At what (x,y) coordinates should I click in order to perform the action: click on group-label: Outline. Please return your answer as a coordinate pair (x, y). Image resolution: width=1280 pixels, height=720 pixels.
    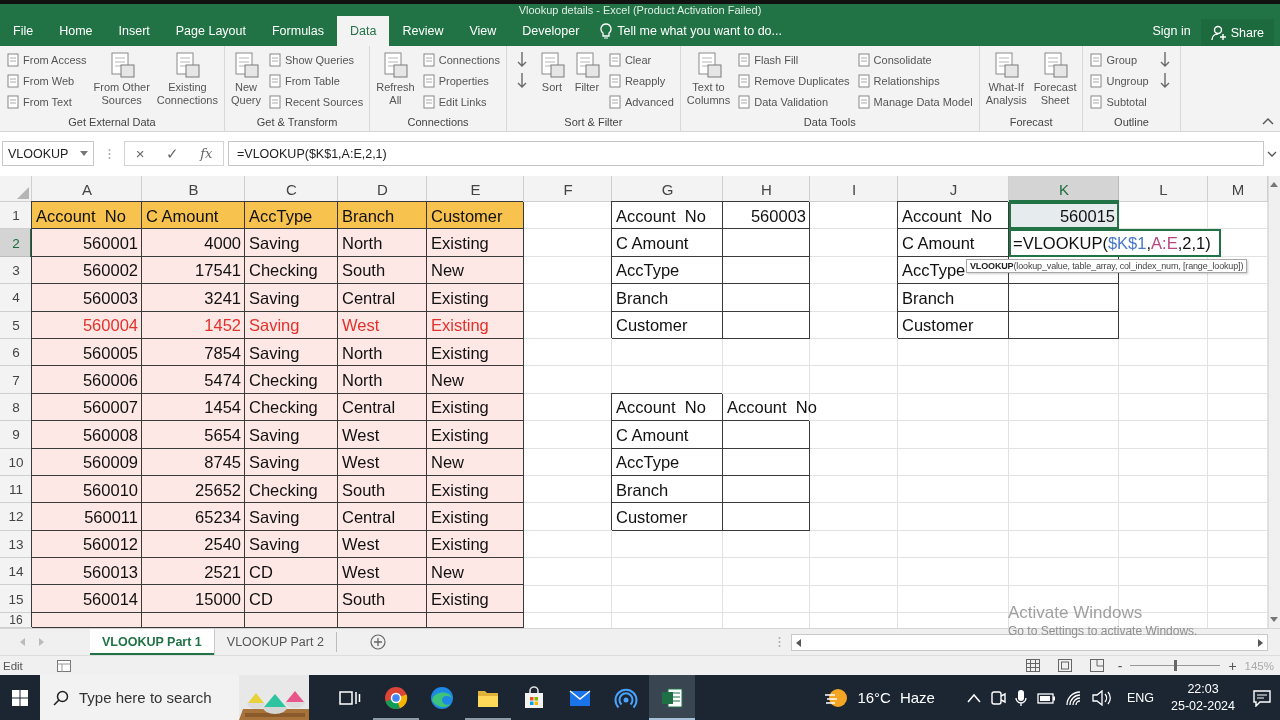
    Looking at the image, I should click on (1131, 123).